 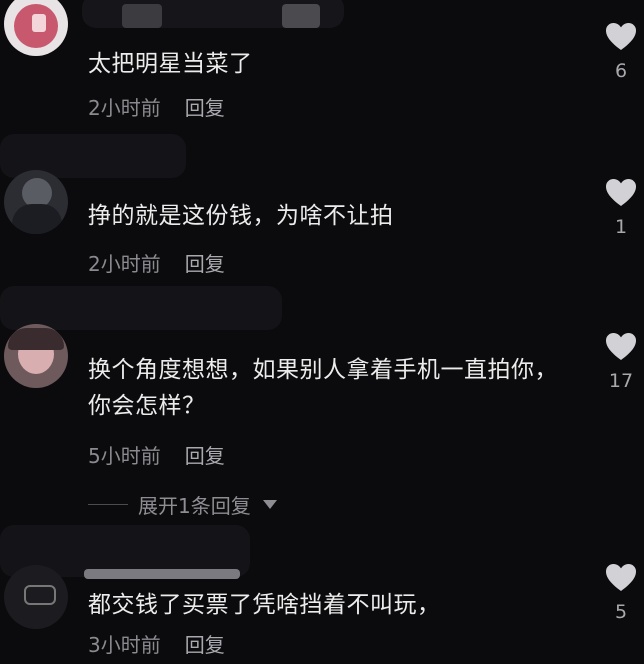 I want to click on caret-down-icon, so click(x=269, y=504).